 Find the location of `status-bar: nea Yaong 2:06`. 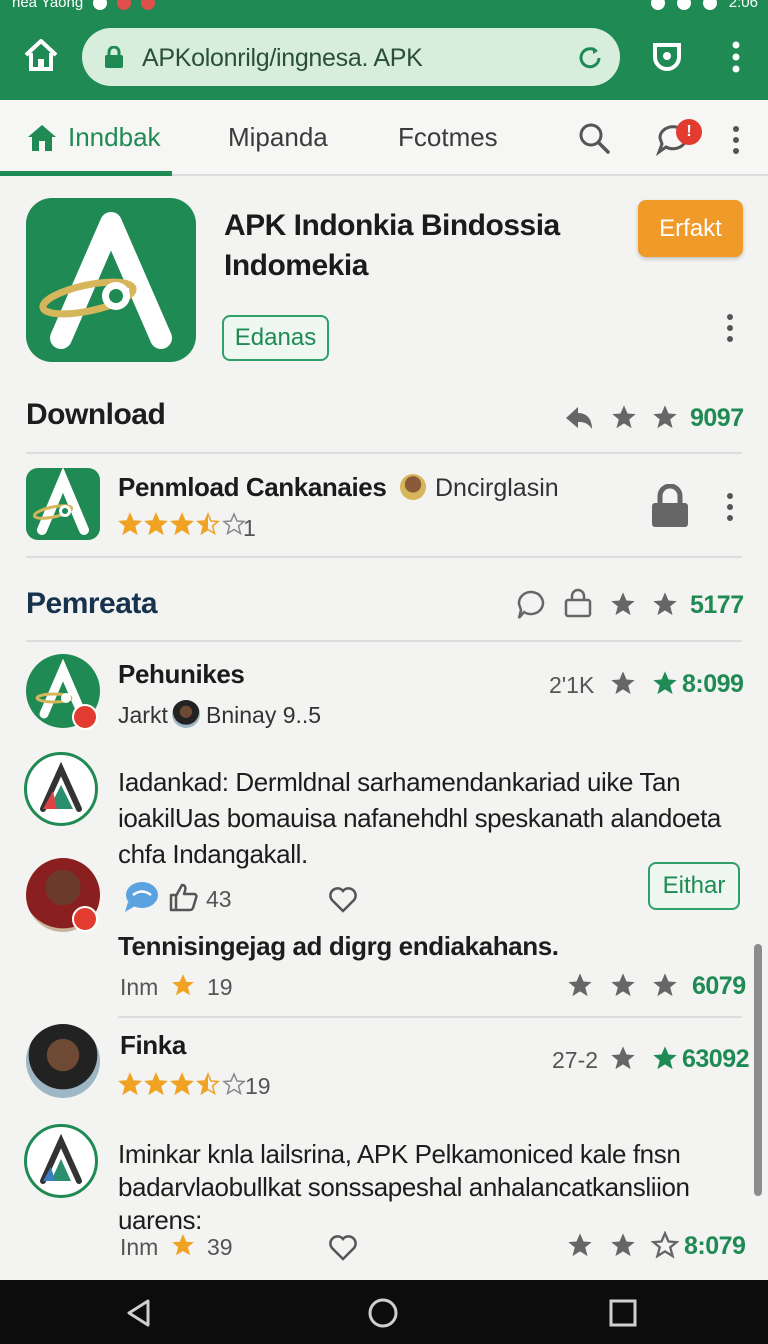

status-bar: nea Yaong 2:06 is located at coordinates (384, 7).